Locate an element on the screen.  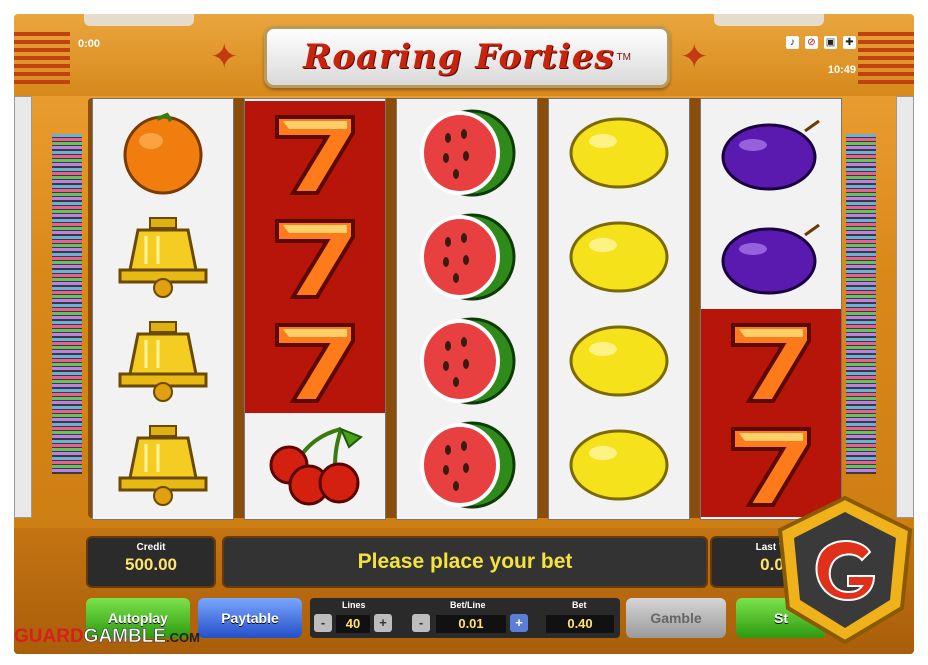
clock: 10:49 is located at coordinates (841, 70).